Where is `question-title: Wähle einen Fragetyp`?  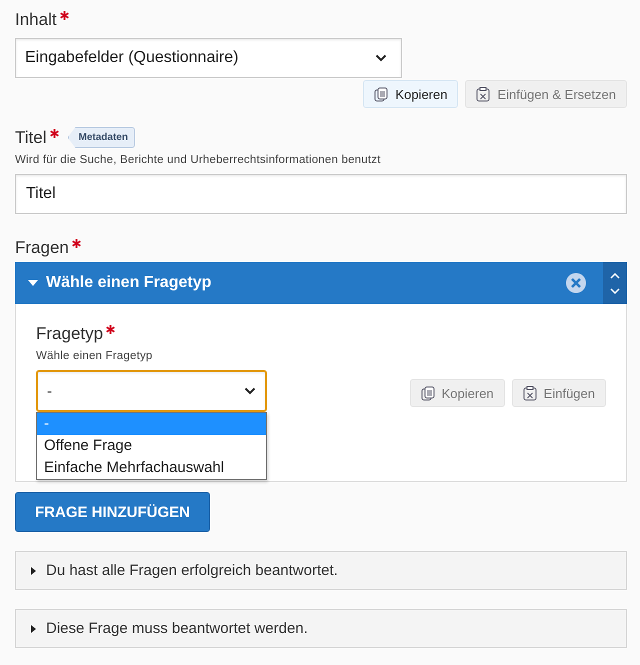 question-title: Wähle einen Fragetyp is located at coordinates (129, 283).